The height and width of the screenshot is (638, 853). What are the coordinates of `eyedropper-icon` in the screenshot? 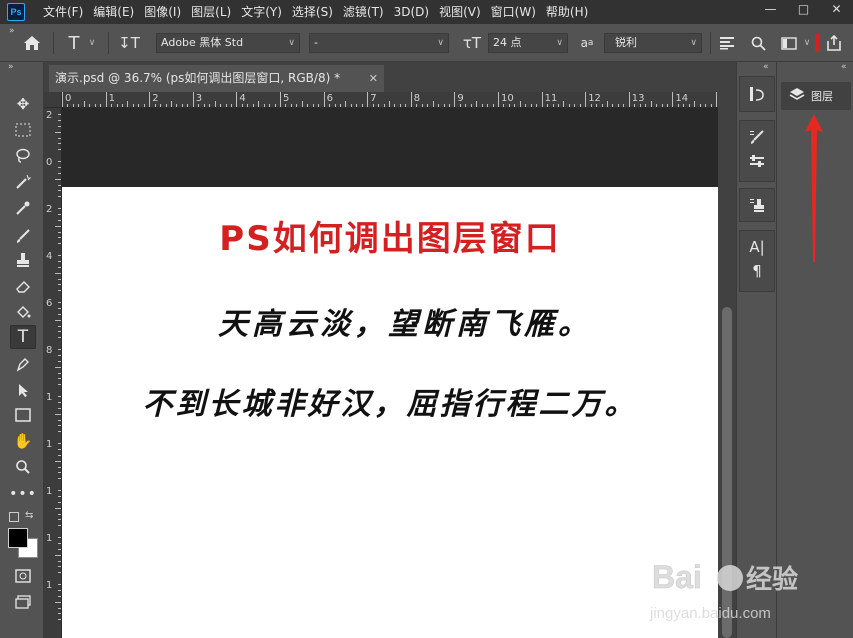 It's located at (23, 208).